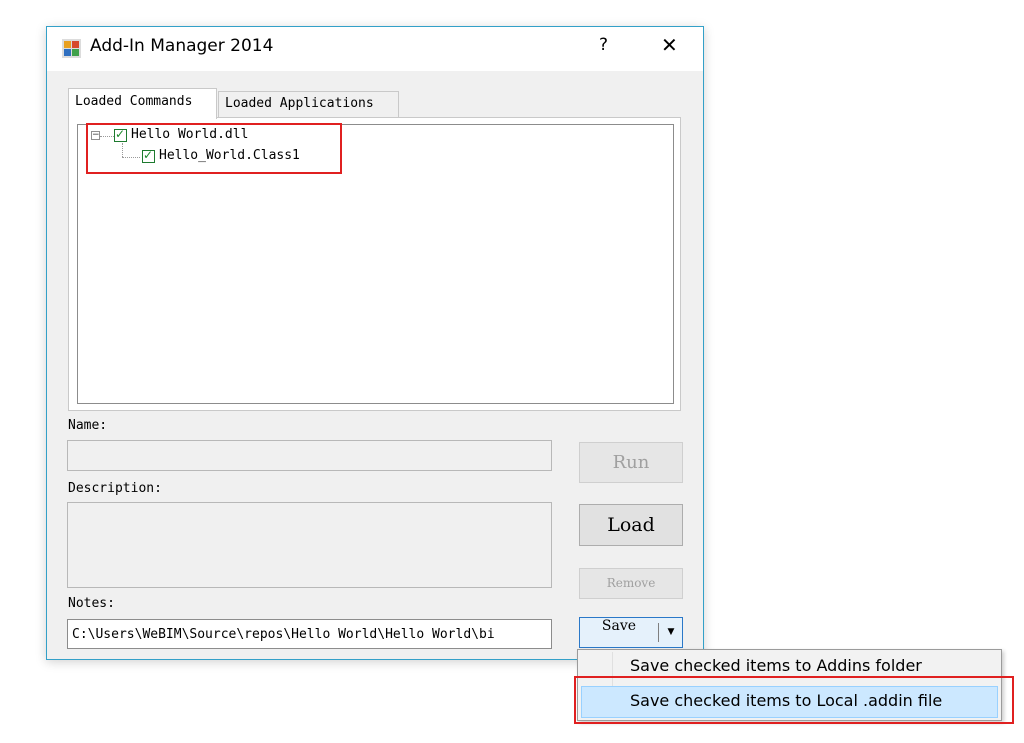  Describe the element at coordinates (671, 632) in the screenshot. I see `chevron-down-icon: ▼` at that location.